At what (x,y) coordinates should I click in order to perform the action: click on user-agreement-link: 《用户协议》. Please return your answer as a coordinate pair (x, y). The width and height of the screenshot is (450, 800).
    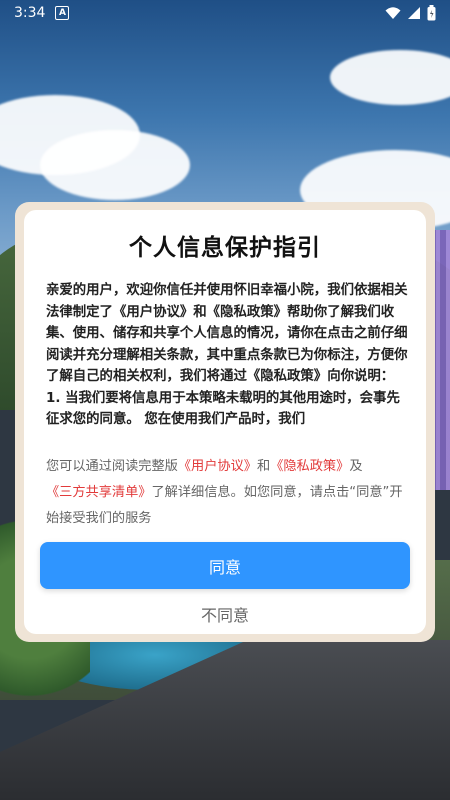
    Looking at the image, I should click on (217, 466).